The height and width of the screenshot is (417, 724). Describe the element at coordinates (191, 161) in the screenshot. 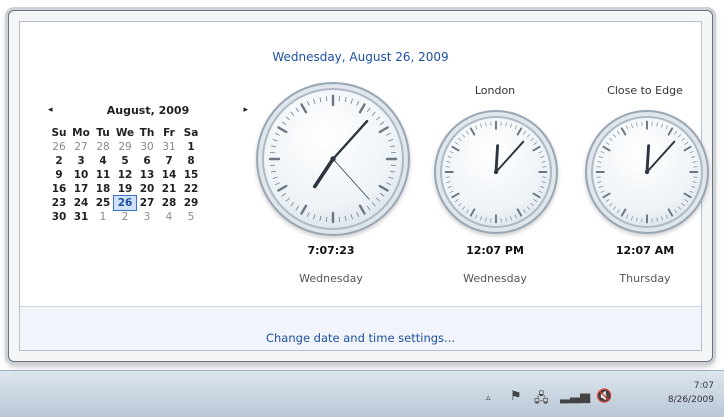

I see `calendar-day: 8` at that location.